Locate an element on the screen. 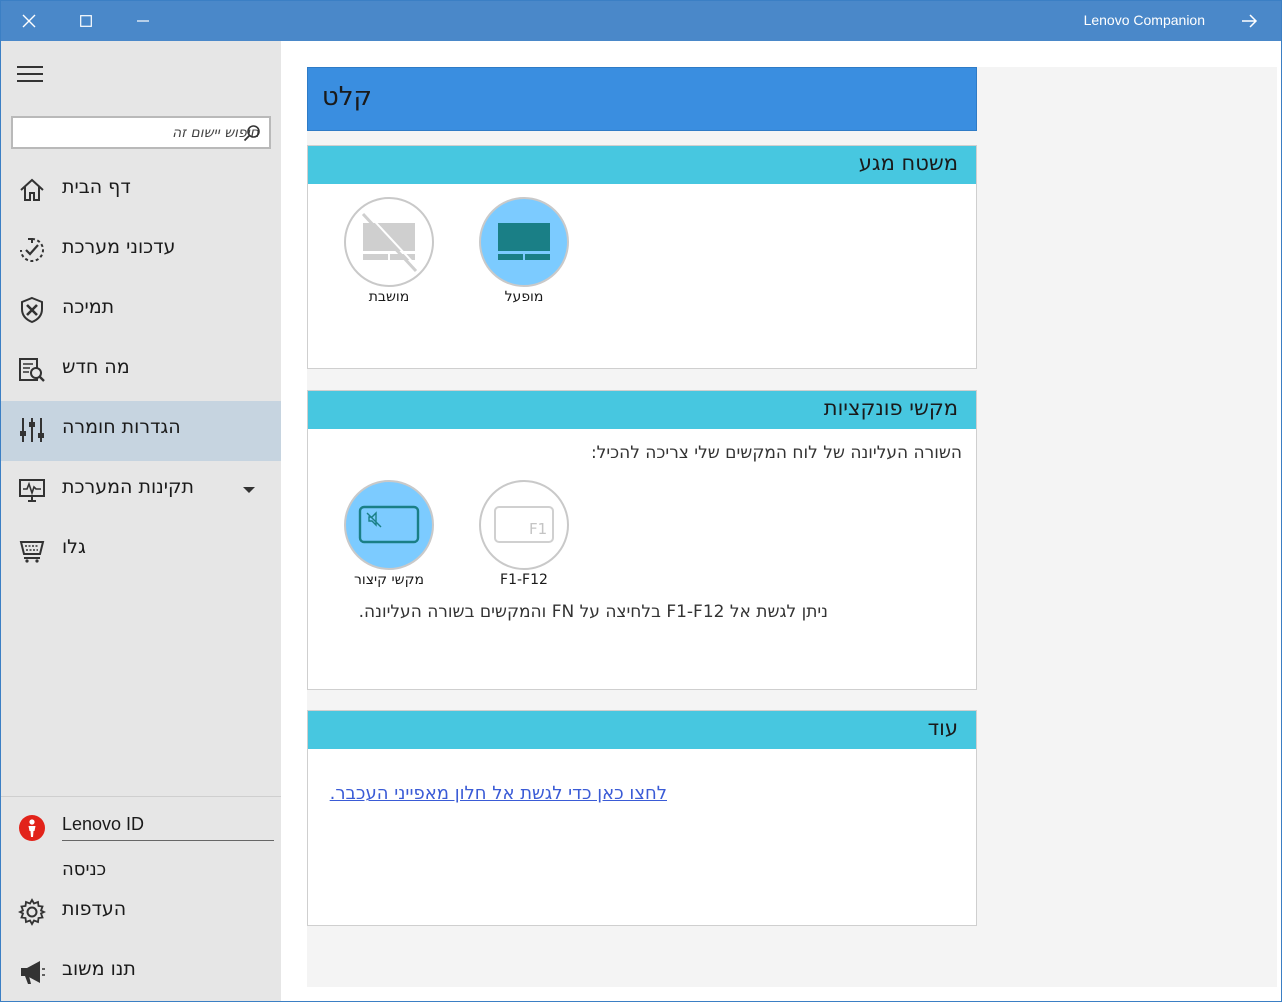  discover-icon is located at coordinates (32, 552).